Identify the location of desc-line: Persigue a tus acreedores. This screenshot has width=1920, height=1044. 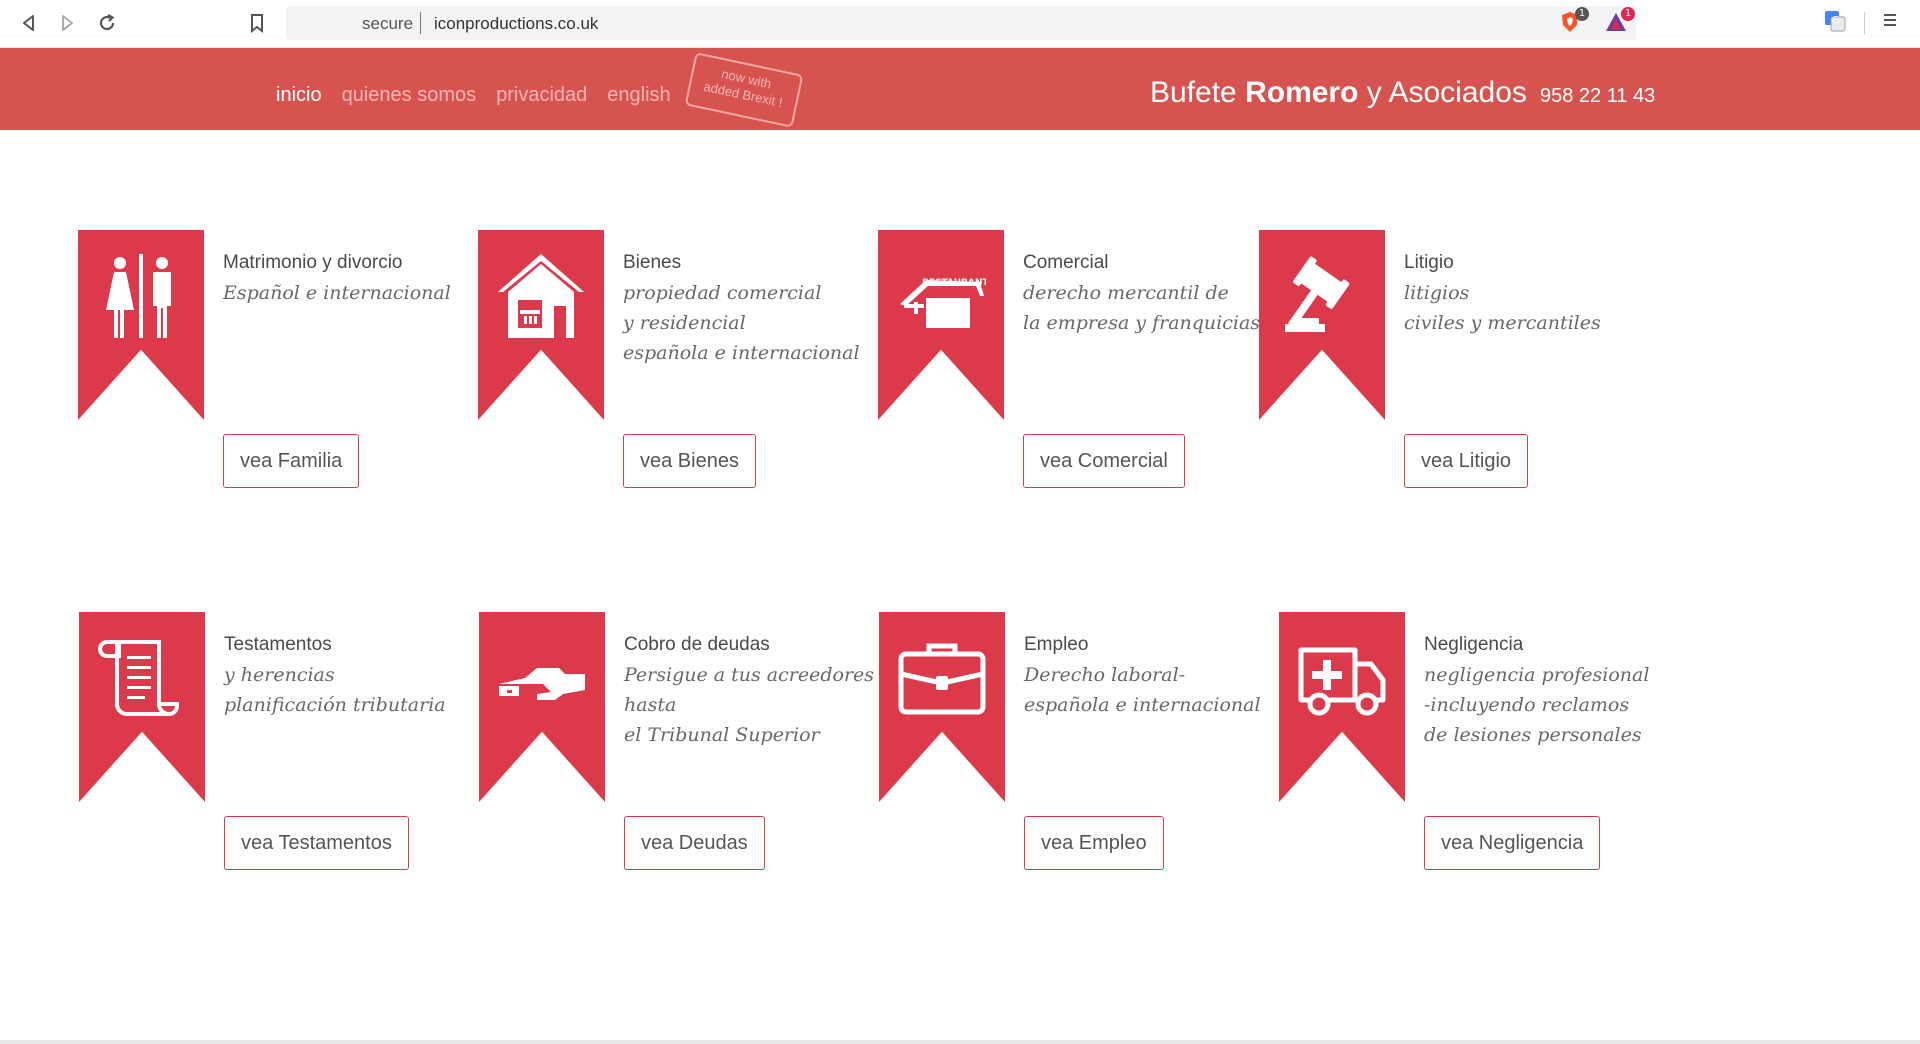
(749, 675).